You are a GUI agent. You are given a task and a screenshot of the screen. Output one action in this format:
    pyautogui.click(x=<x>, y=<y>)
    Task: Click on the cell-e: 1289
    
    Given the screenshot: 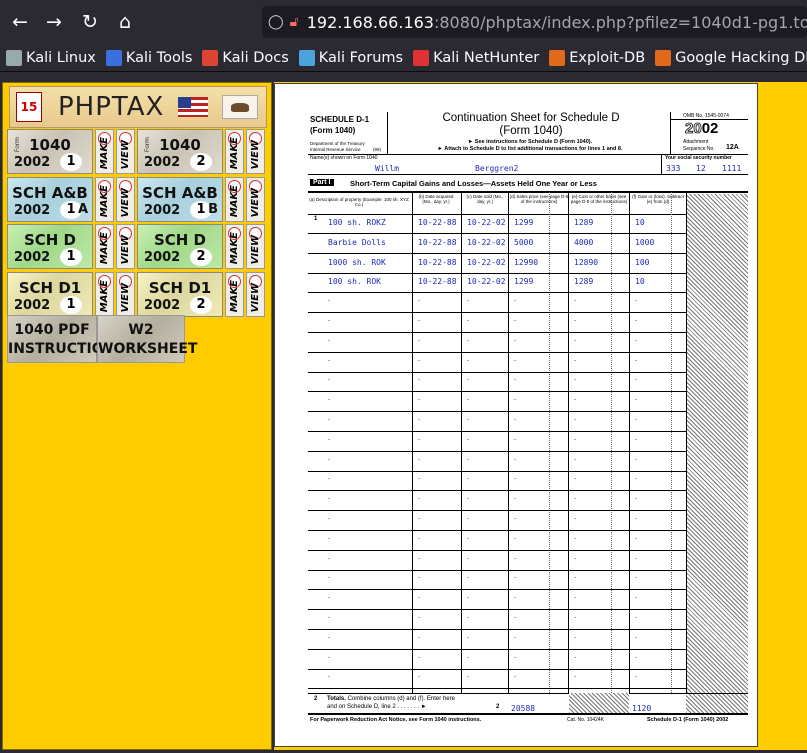 What is the action you would take?
    pyautogui.click(x=583, y=222)
    